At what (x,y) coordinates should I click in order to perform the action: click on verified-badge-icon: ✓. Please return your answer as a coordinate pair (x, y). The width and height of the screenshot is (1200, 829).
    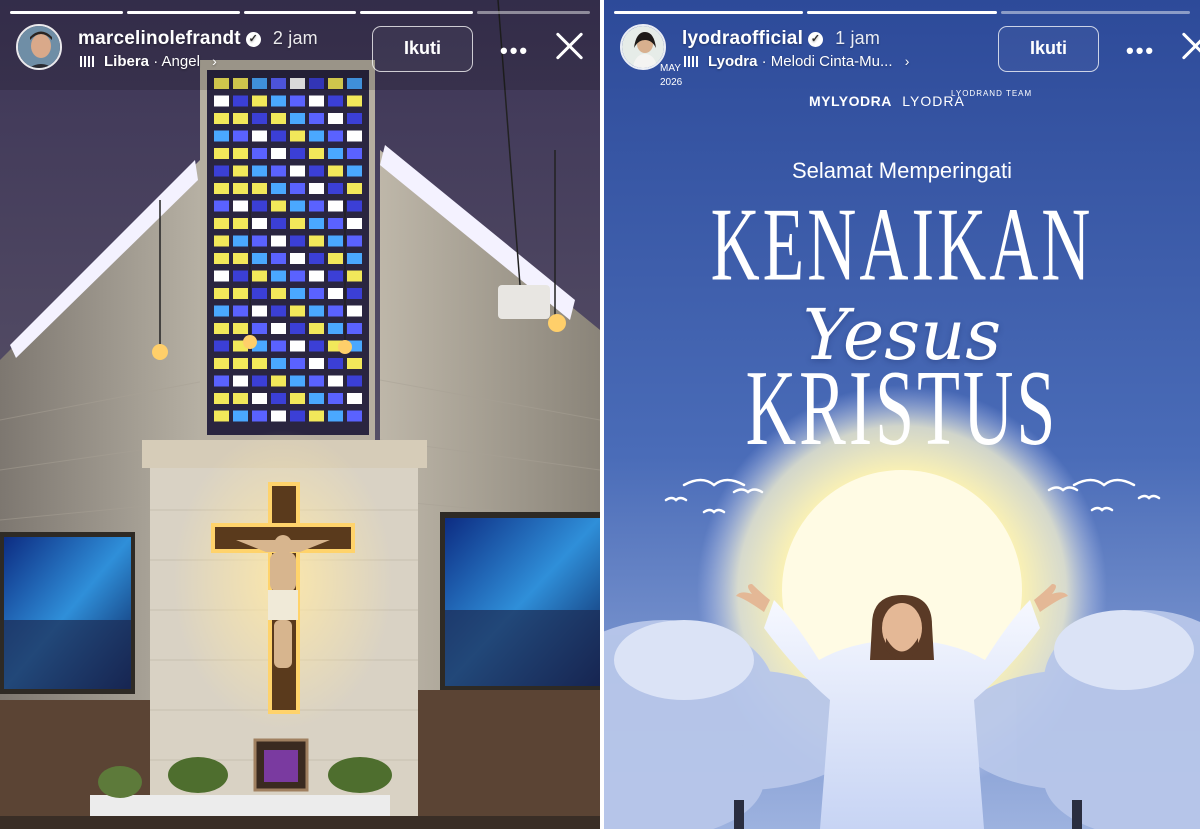
    Looking at the image, I should click on (253, 39).